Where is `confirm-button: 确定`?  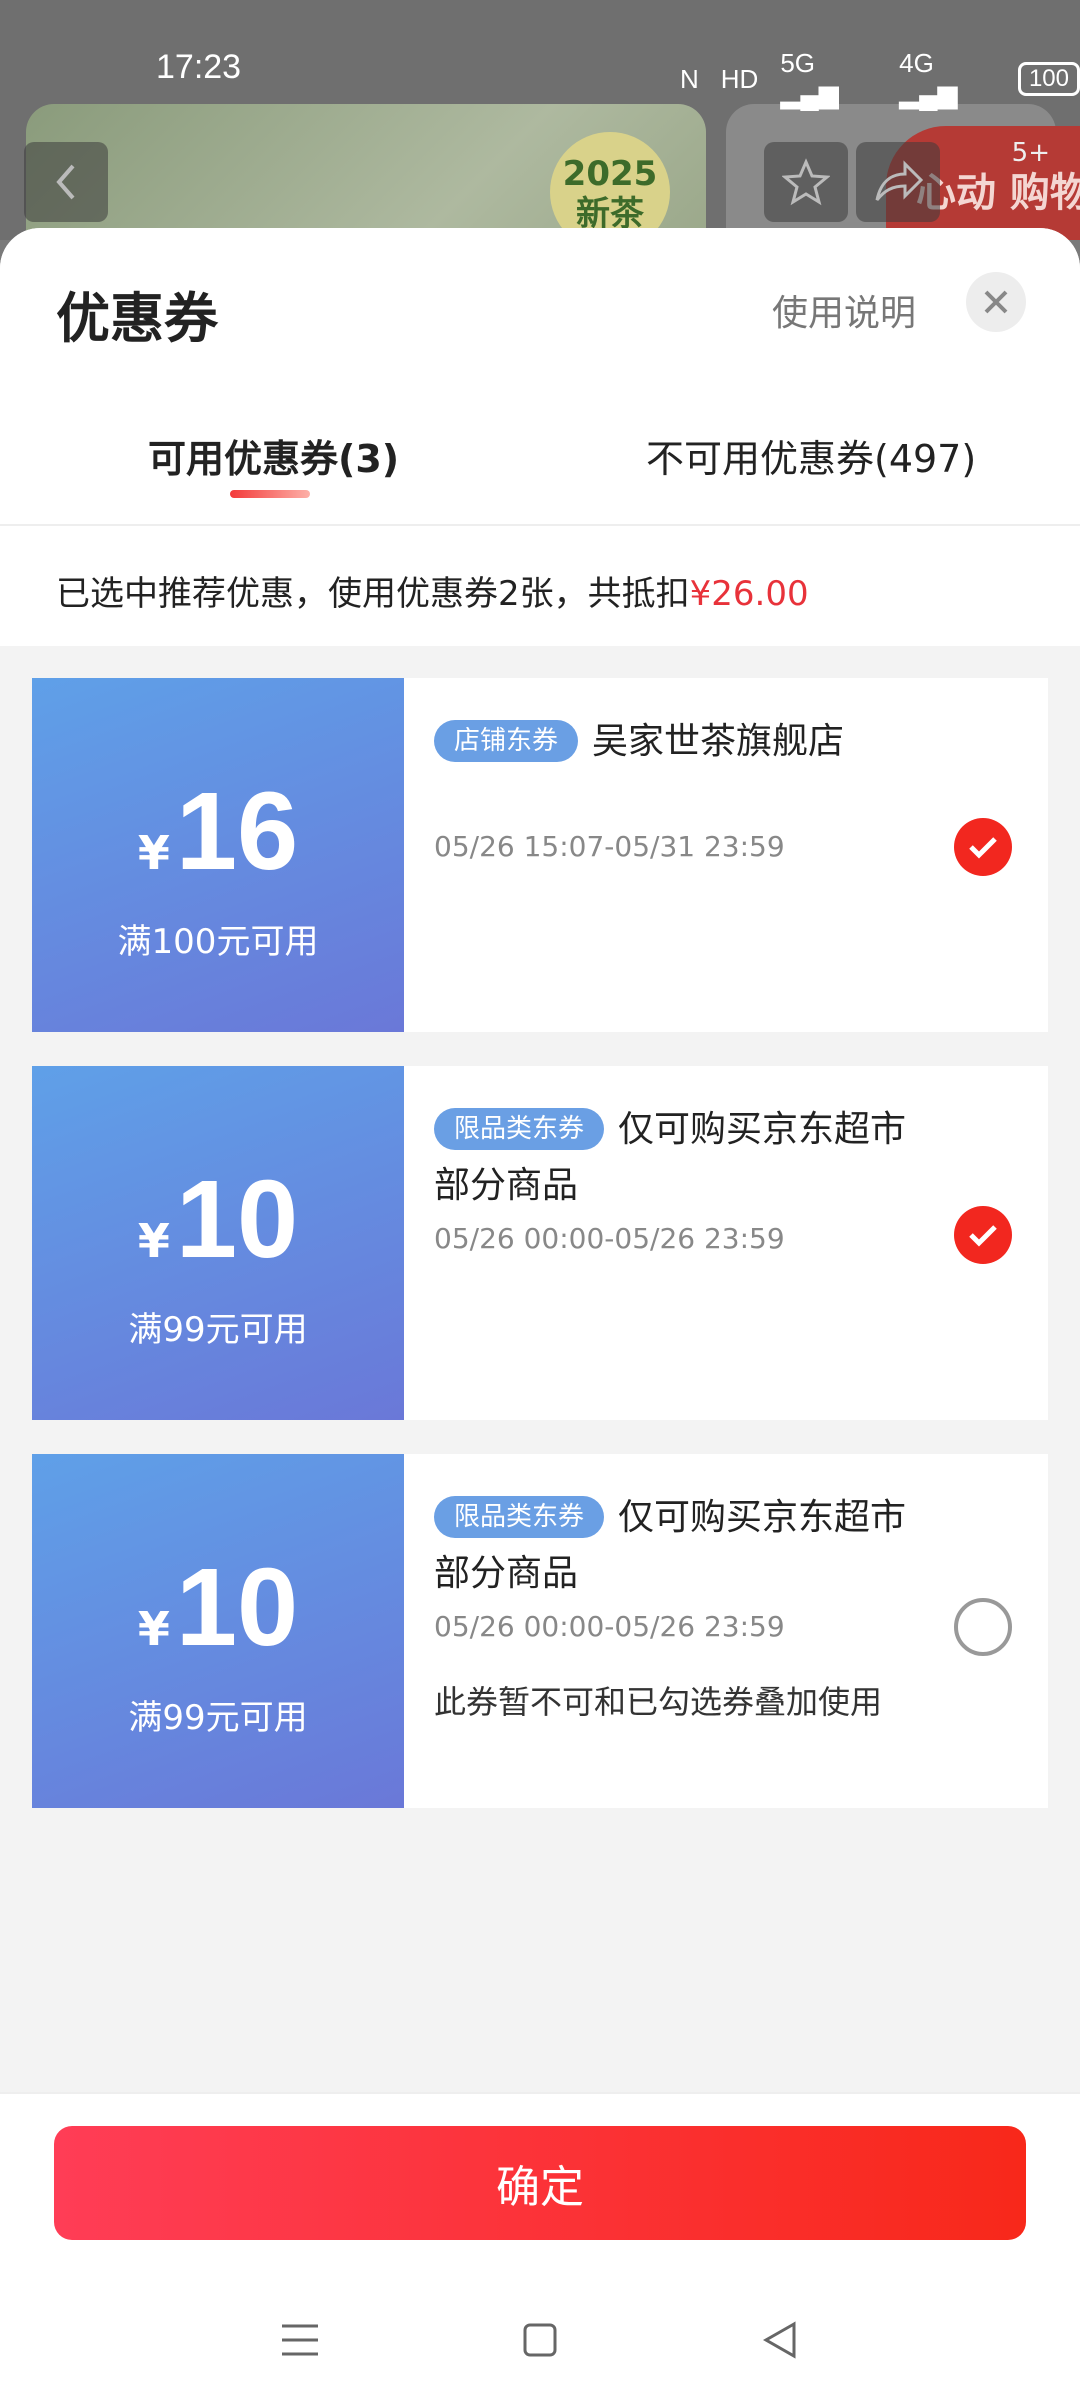 confirm-button: 确定 is located at coordinates (540, 2183).